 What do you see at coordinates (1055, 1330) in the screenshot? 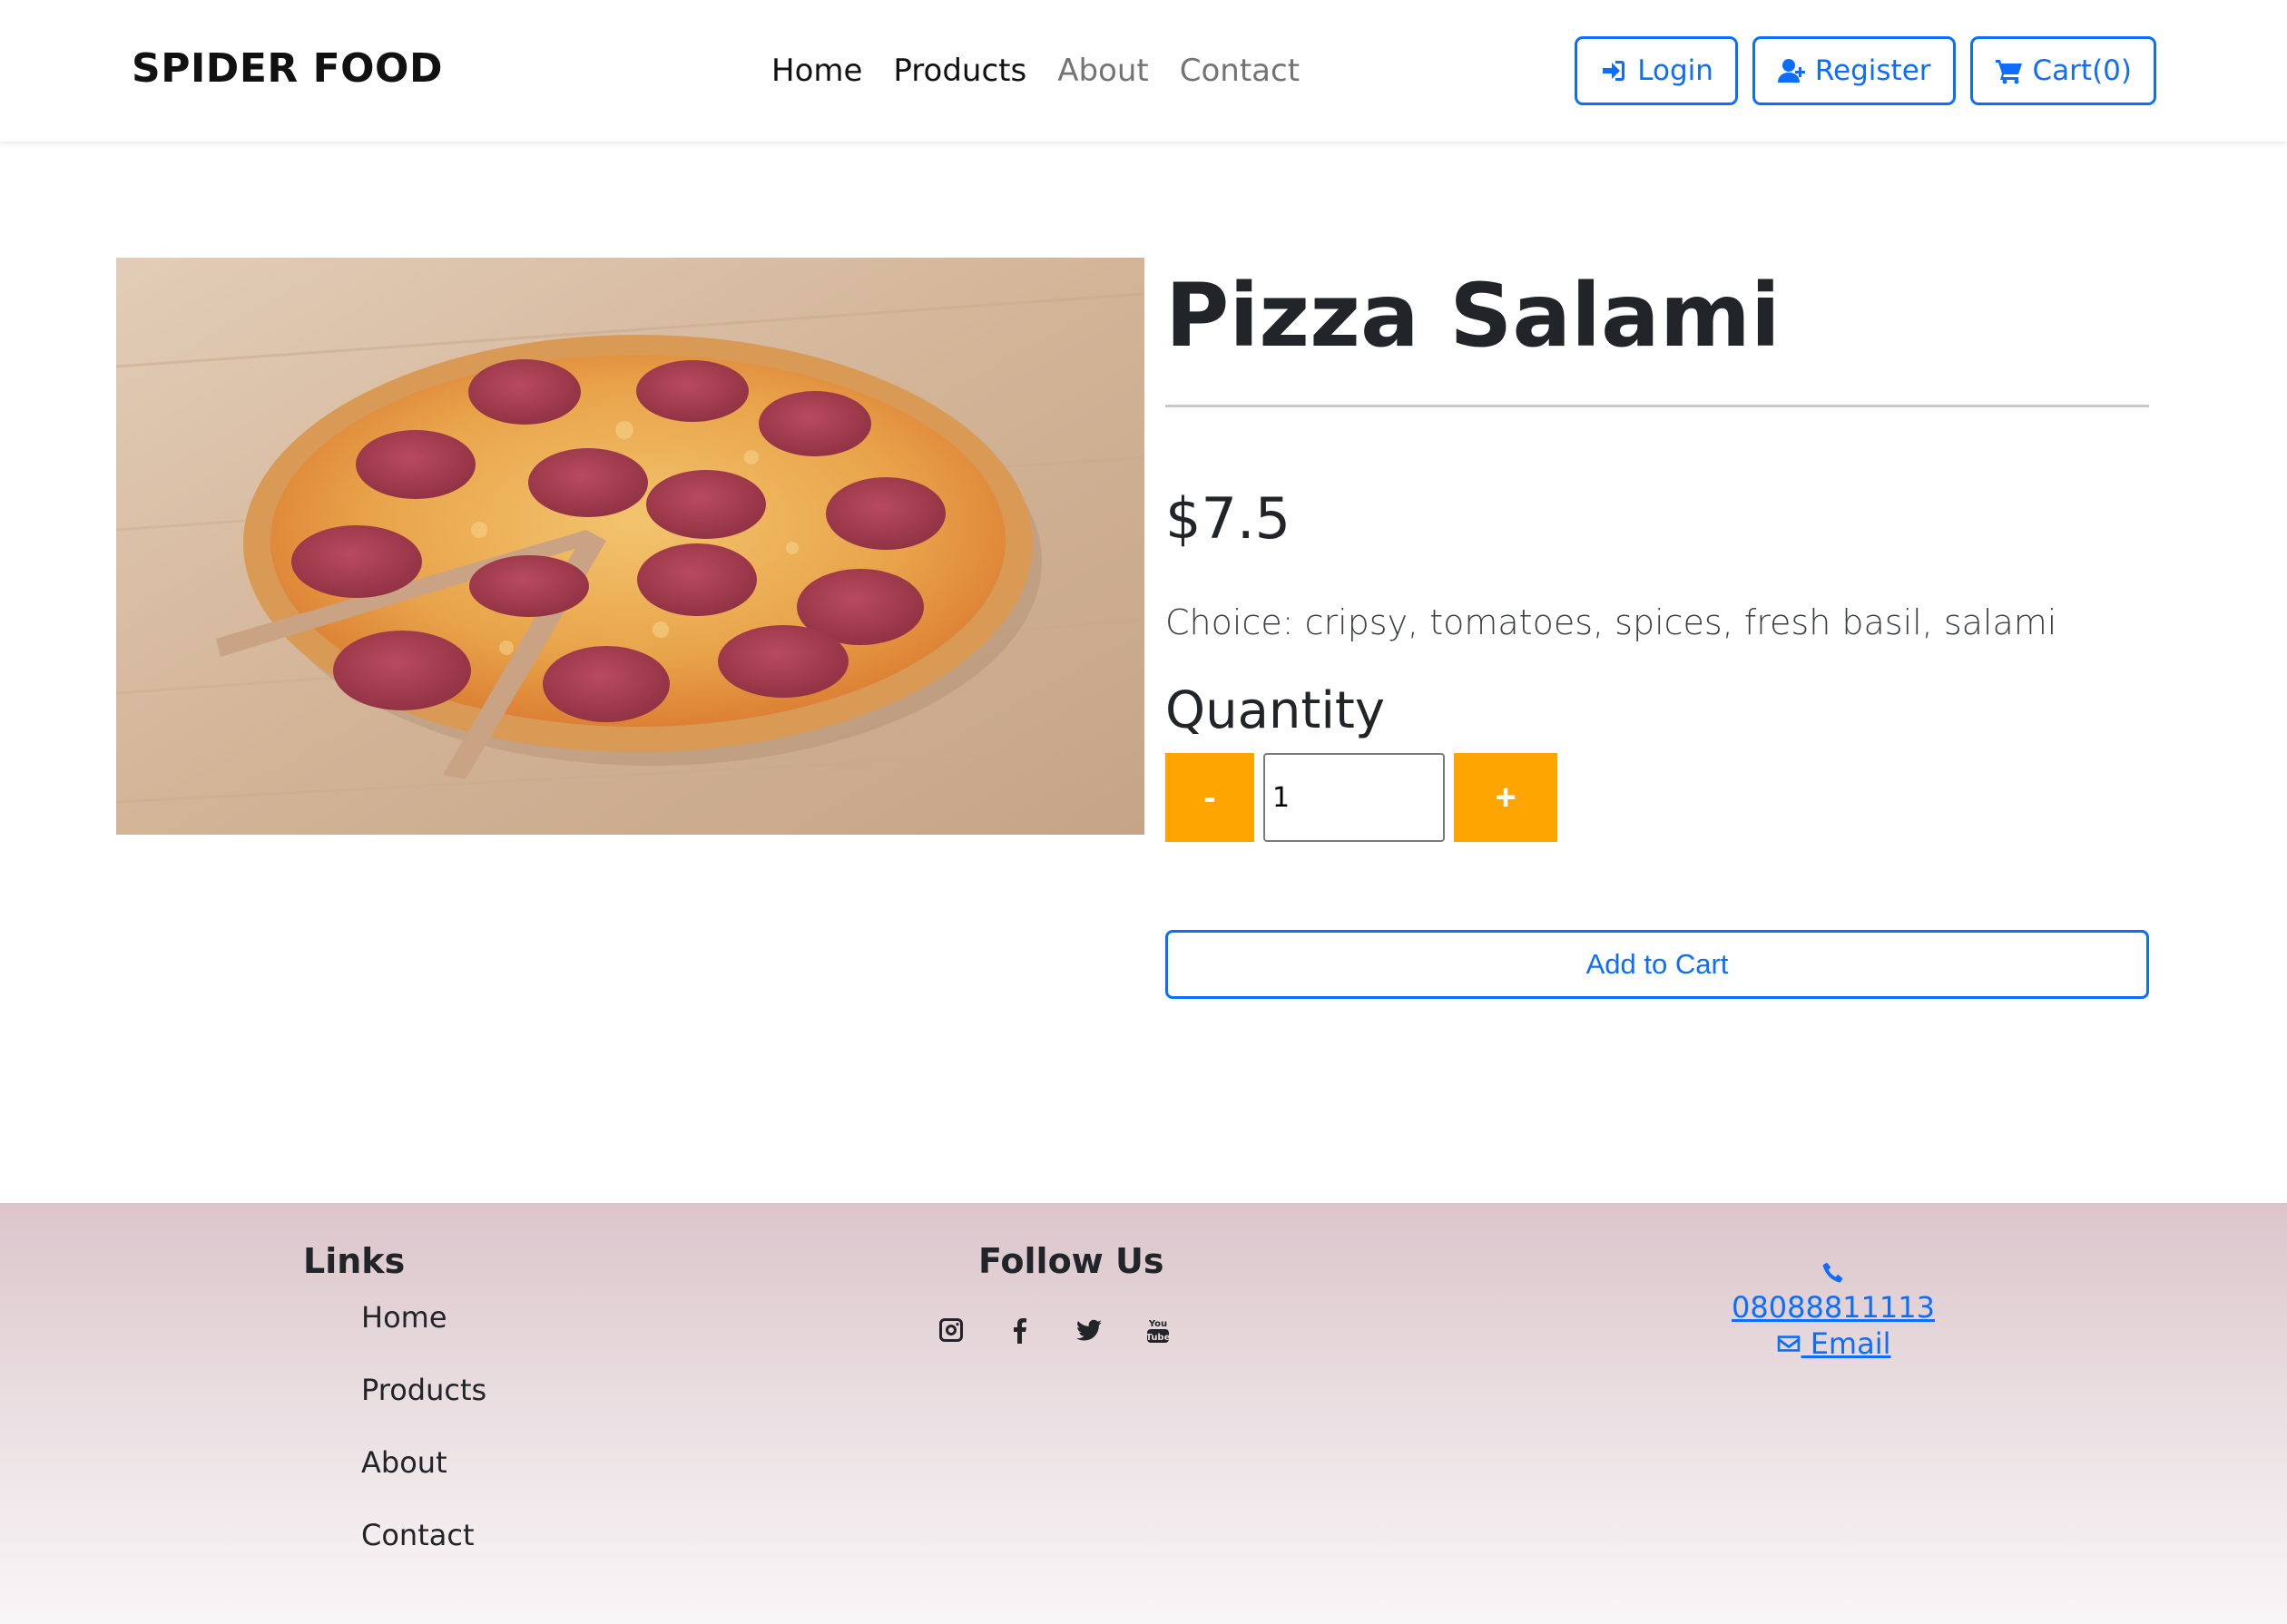
I see `social-links: You Tube` at bounding box center [1055, 1330].